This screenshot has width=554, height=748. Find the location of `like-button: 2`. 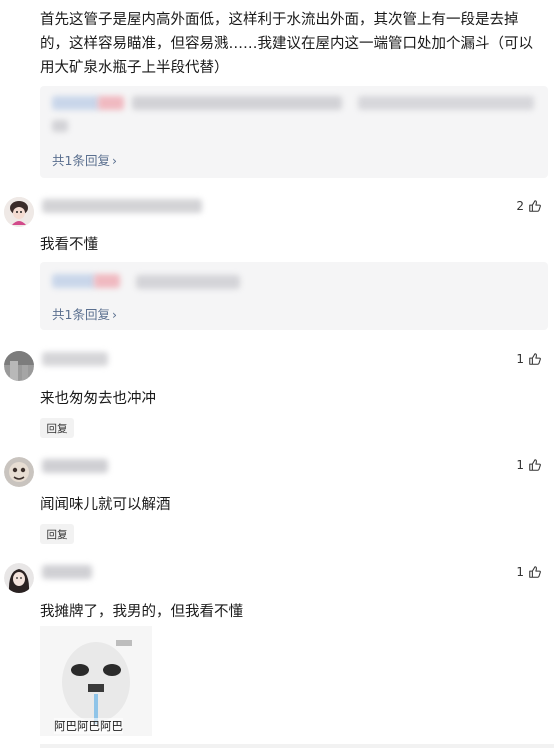

like-button: 2 is located at coordinates (529, 206).